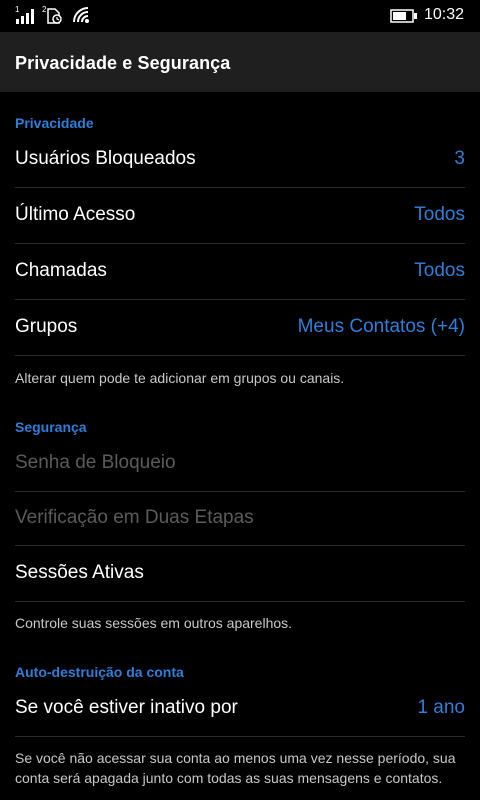 Image resolution: width=480 pixels, height=800 pixels. Describe the element at coordinates (240, 709) in the screenshot. I see `inactive-period-row: Se você estiver inativo por 1 ano` at that location.